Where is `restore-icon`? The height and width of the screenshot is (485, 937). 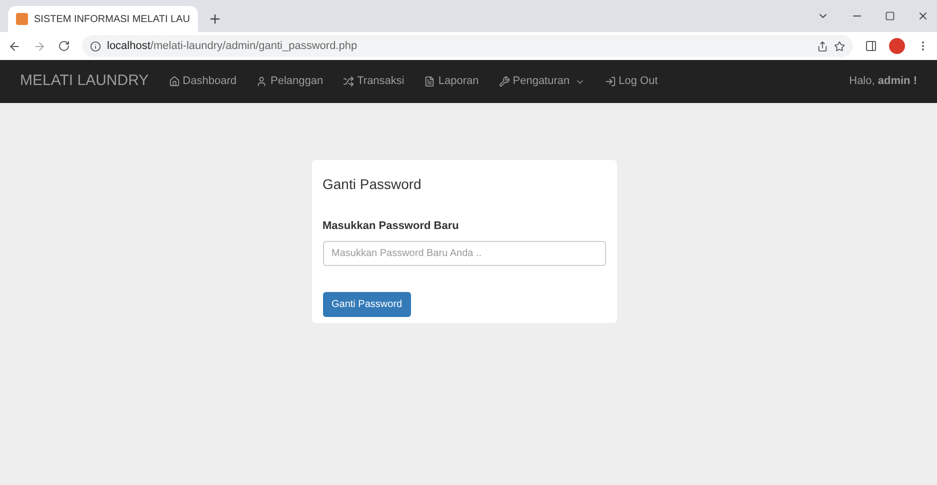
restore-icon is located at coordinates (890, 16).